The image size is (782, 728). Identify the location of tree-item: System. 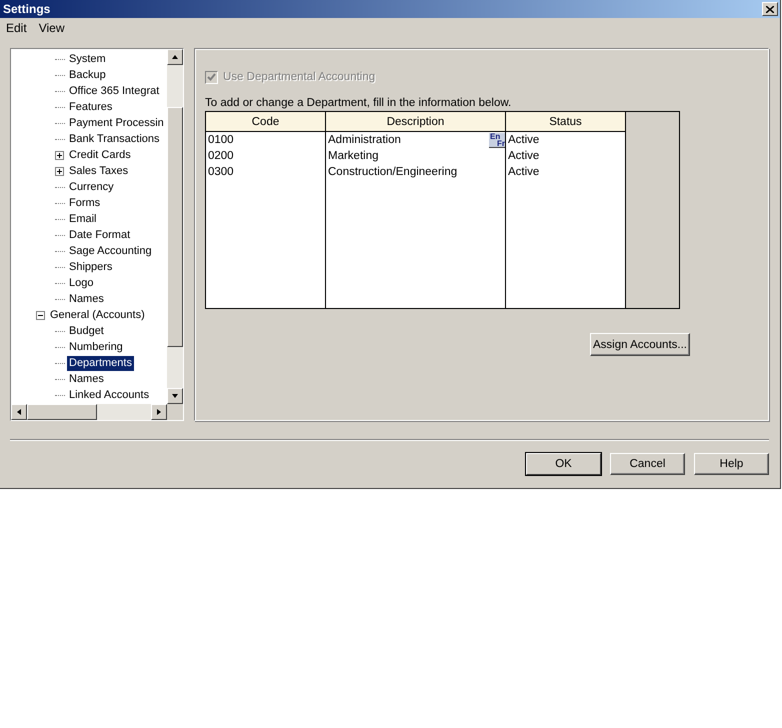
(87, 59).